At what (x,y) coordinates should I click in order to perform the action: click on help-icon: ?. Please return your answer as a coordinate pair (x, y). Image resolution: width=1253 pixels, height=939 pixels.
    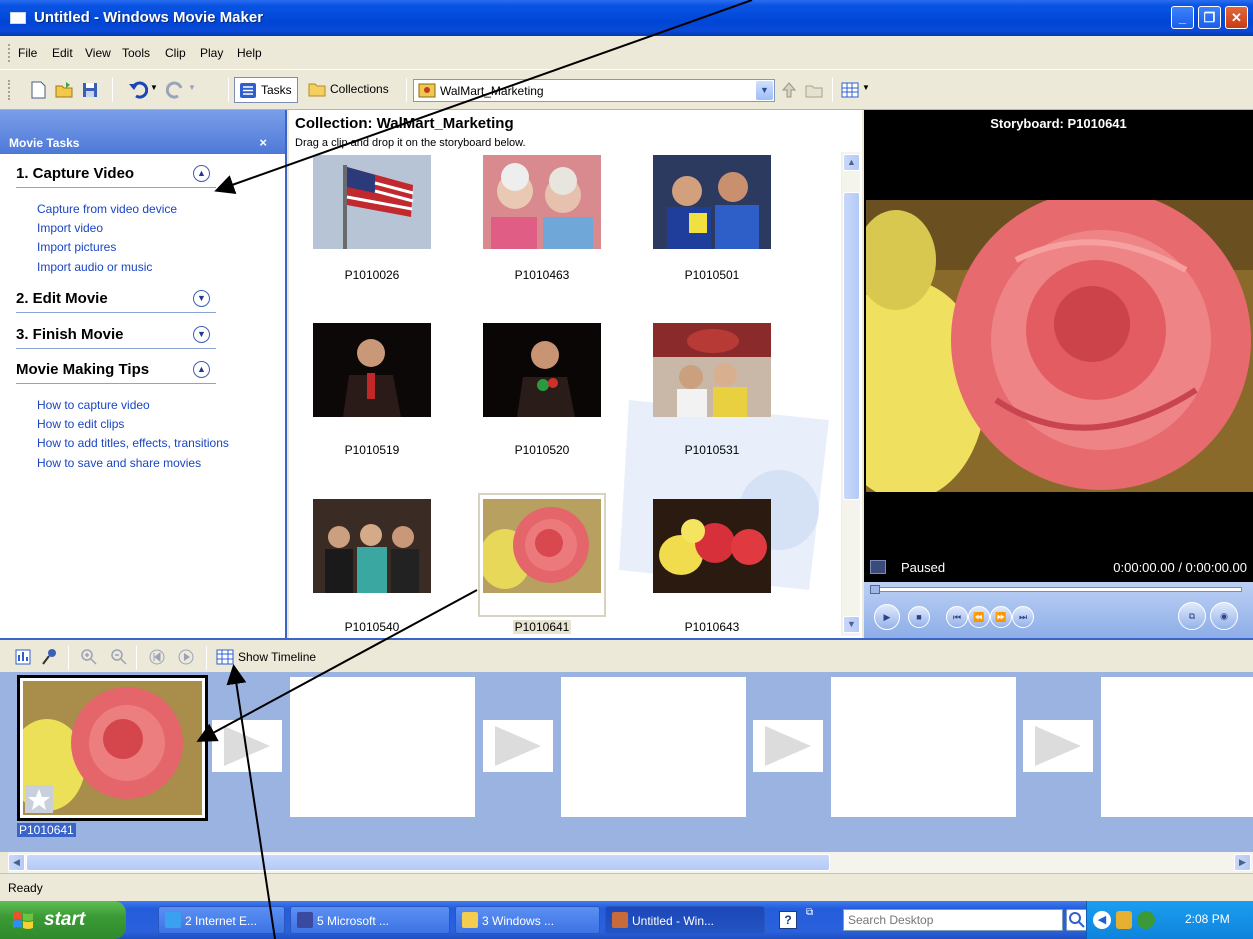
    Looking at the image, I should click on (788, 920).